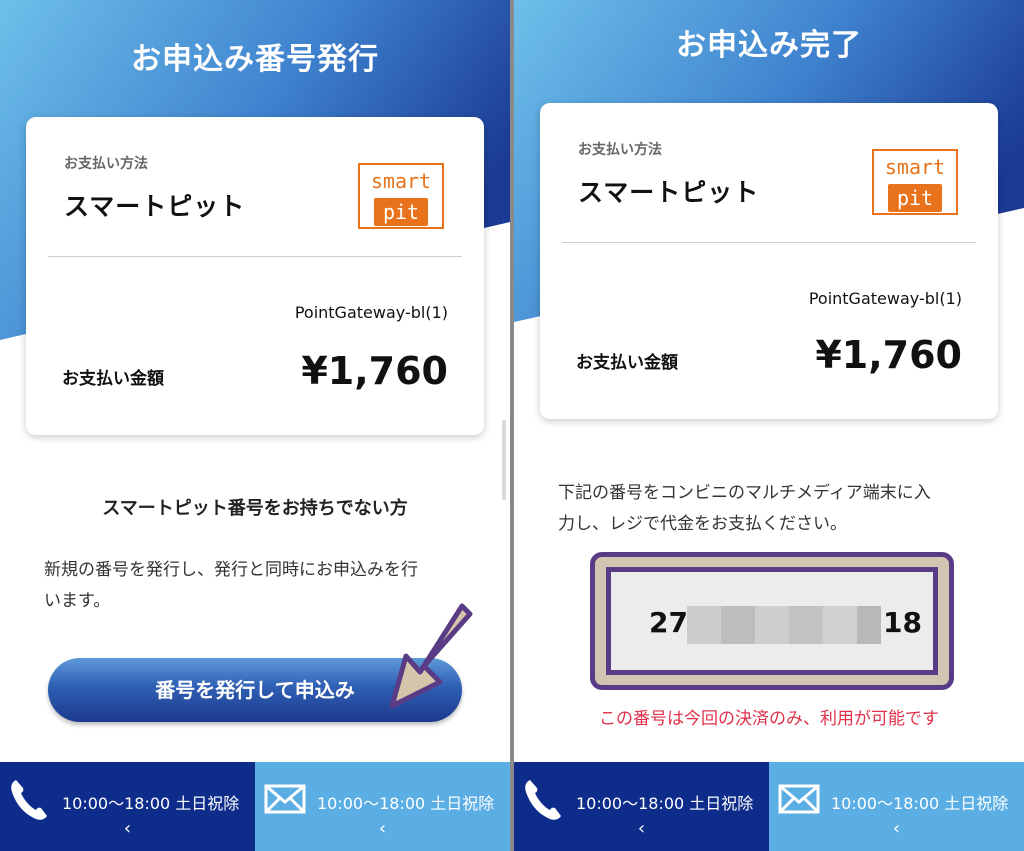 This screenshot has height=851, width=1024. Describe the element at coordinates (784, 625) in the screenshot. I see `payment-number-redacted` at that location.